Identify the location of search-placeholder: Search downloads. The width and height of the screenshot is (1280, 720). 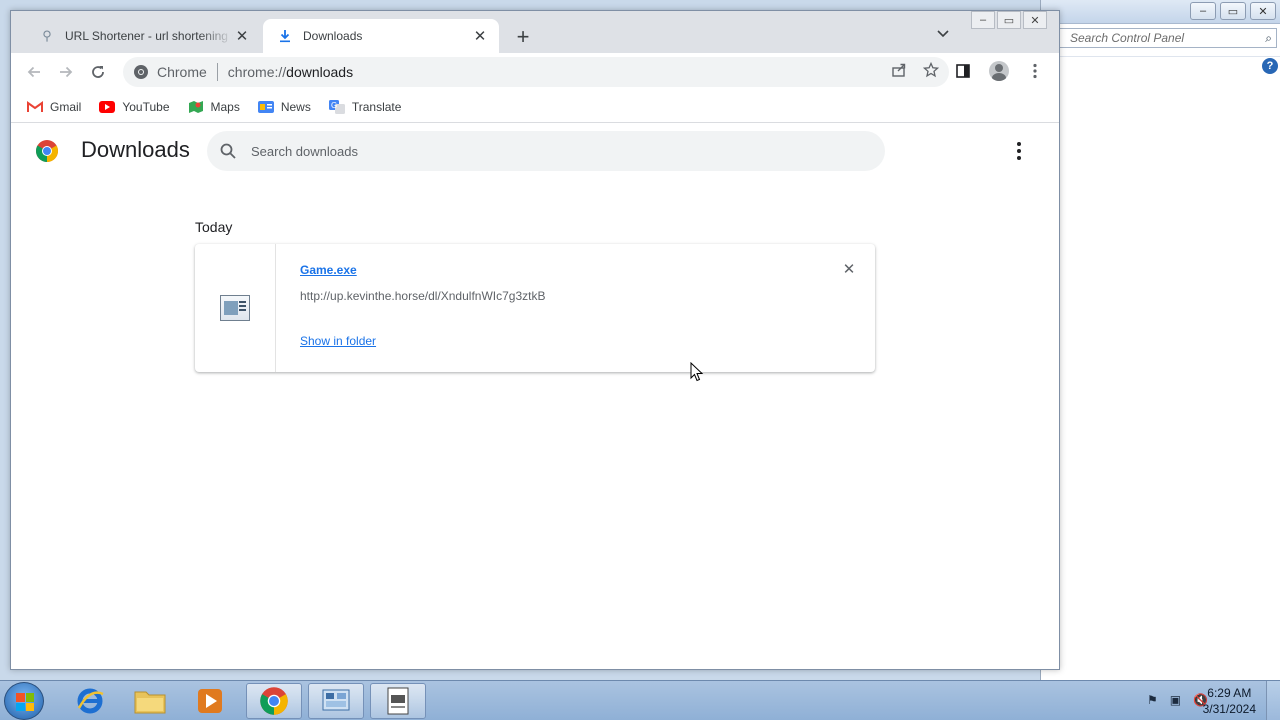
(304, 151).